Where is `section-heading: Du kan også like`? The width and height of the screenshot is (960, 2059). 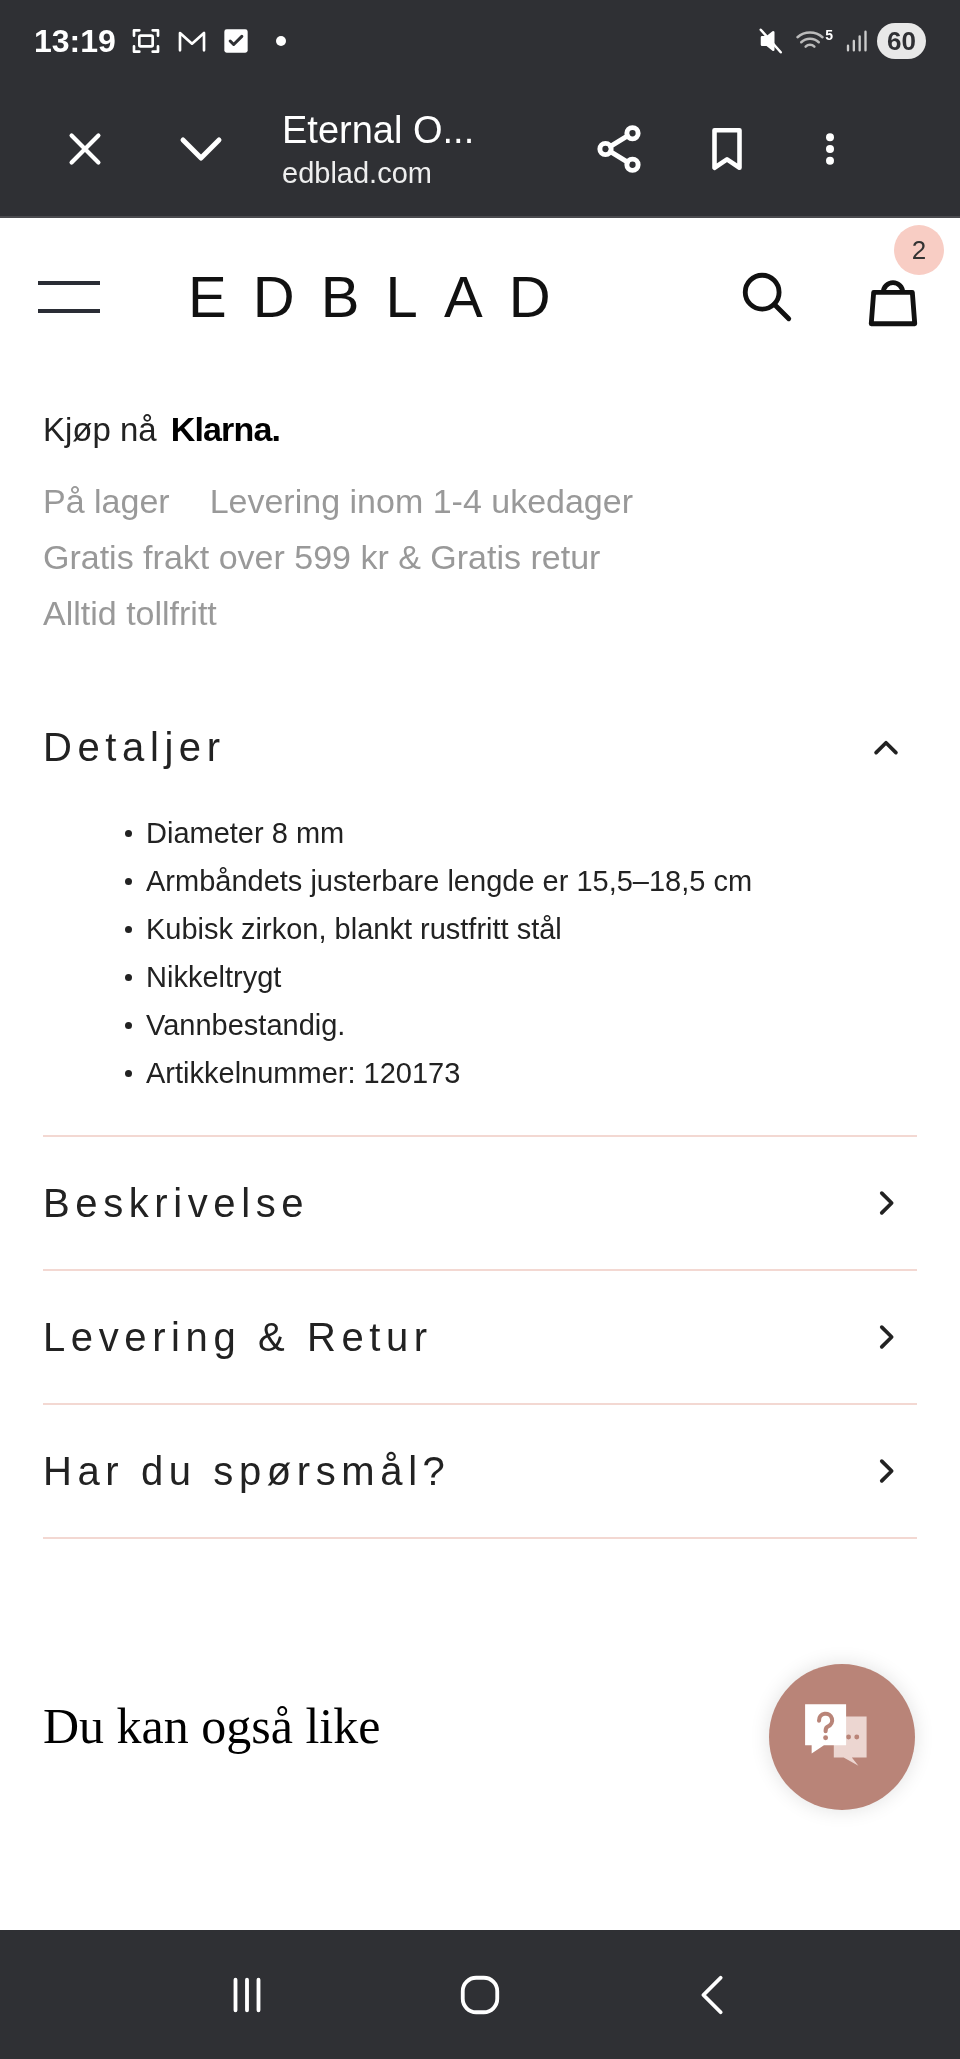 section-heading: Du kan også like is located at coordinates (212, 1726).